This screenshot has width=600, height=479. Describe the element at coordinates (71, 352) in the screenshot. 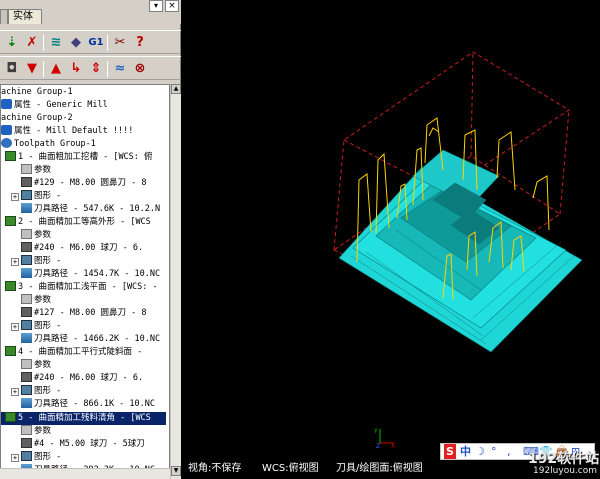

I see `operation-row: 4 - 曲面精加工平行式陡斜面 -` at that location.